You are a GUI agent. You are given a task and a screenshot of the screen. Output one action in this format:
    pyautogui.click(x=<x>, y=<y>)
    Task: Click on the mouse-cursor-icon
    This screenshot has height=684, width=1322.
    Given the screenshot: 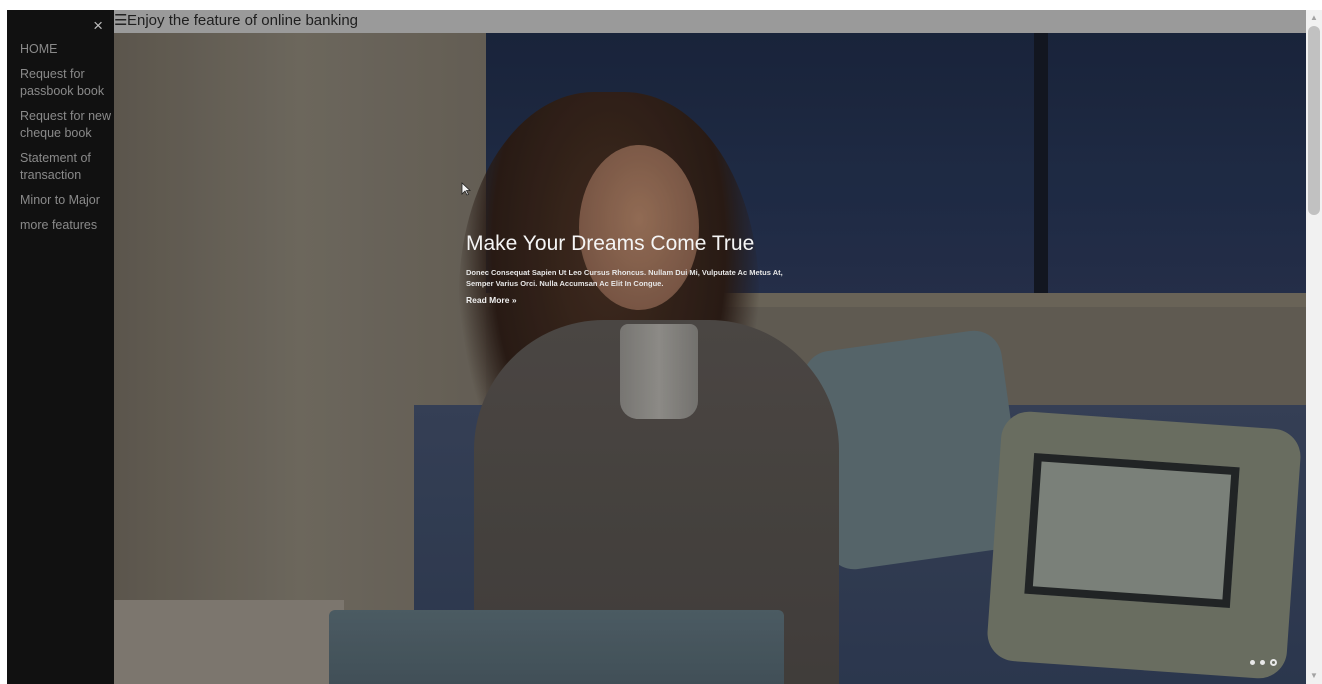 What is the action you would take?
    pyautogui.click(x=466, y=189)
    